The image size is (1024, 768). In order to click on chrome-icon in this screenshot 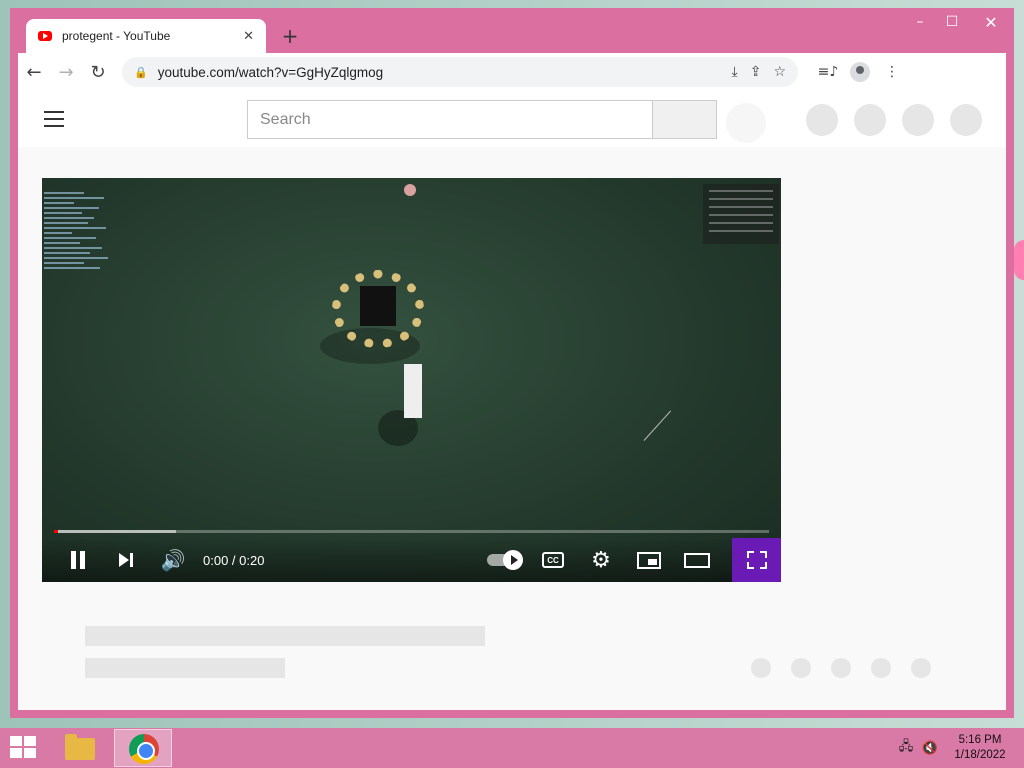, I will do `click(144, 749)`.